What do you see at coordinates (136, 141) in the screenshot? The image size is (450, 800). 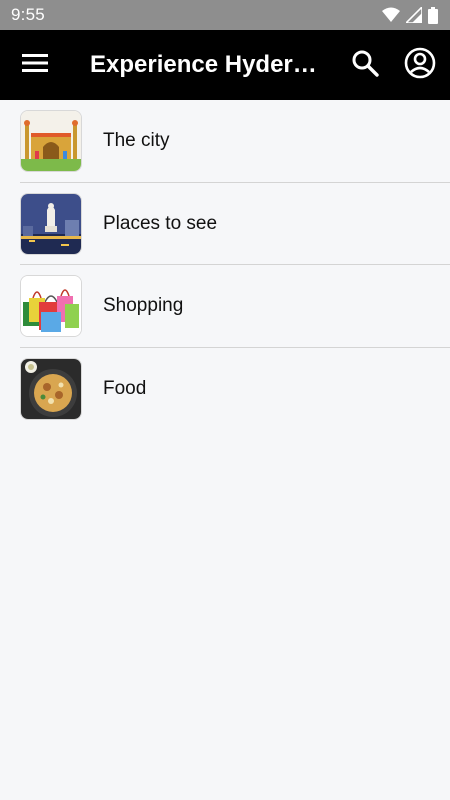 I see `list-item-label: The city` at bounding box center [136, 141].